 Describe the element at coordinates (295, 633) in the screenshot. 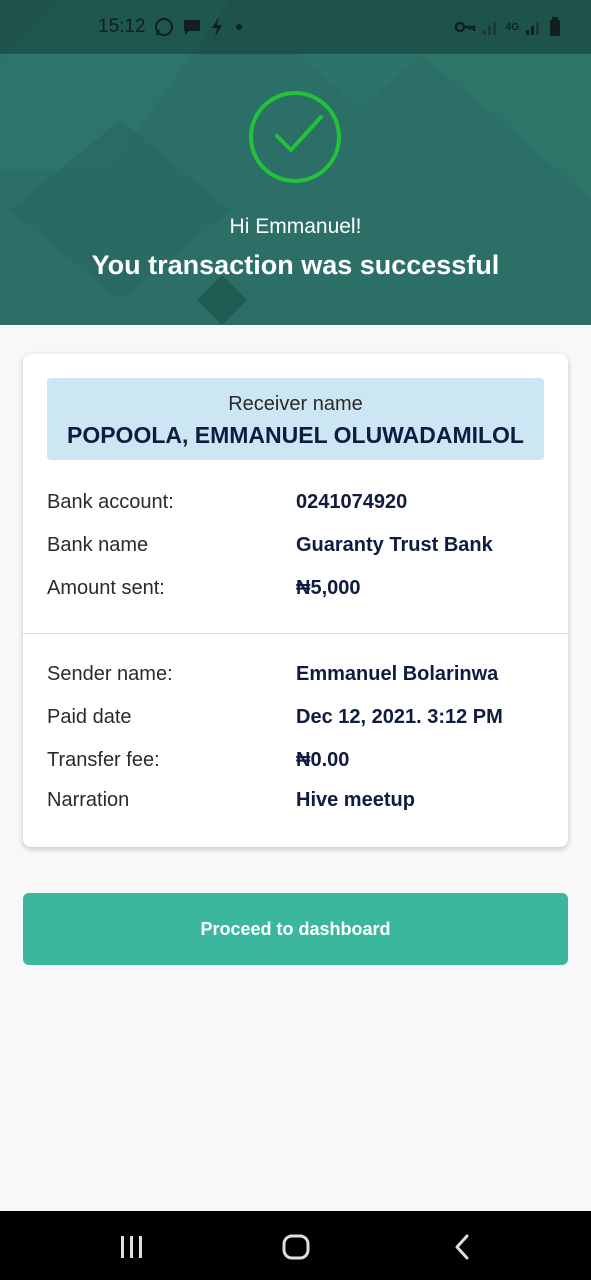

I see `divider` at that location.